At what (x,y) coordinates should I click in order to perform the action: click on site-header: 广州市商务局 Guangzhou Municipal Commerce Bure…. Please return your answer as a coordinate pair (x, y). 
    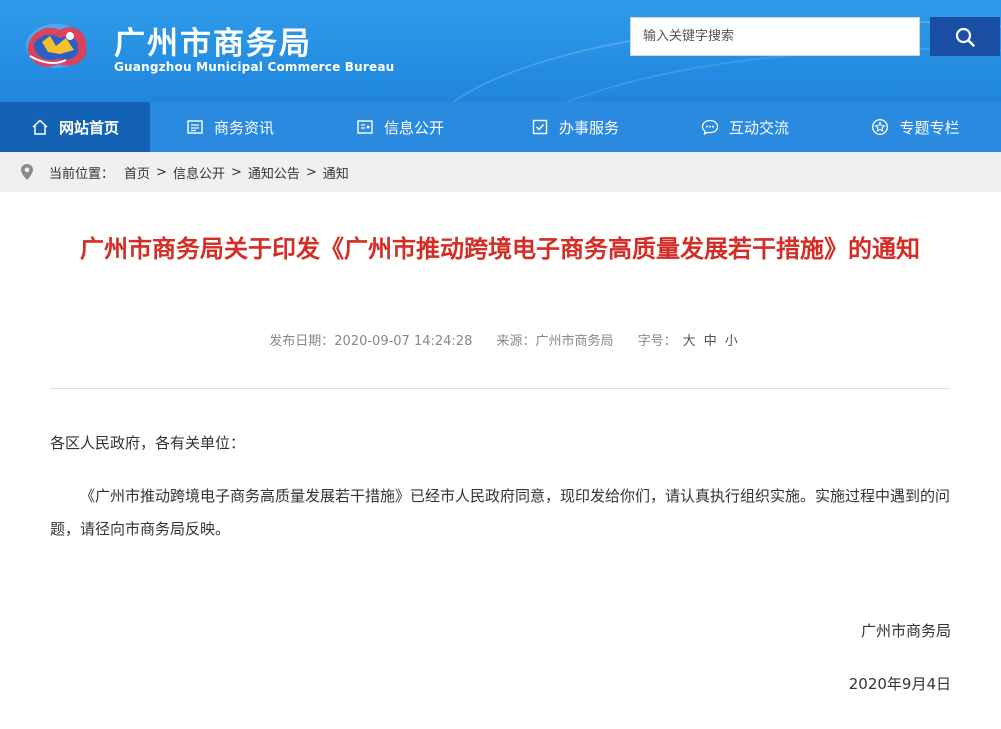
    Looking at the image, I should click on (500, 51).